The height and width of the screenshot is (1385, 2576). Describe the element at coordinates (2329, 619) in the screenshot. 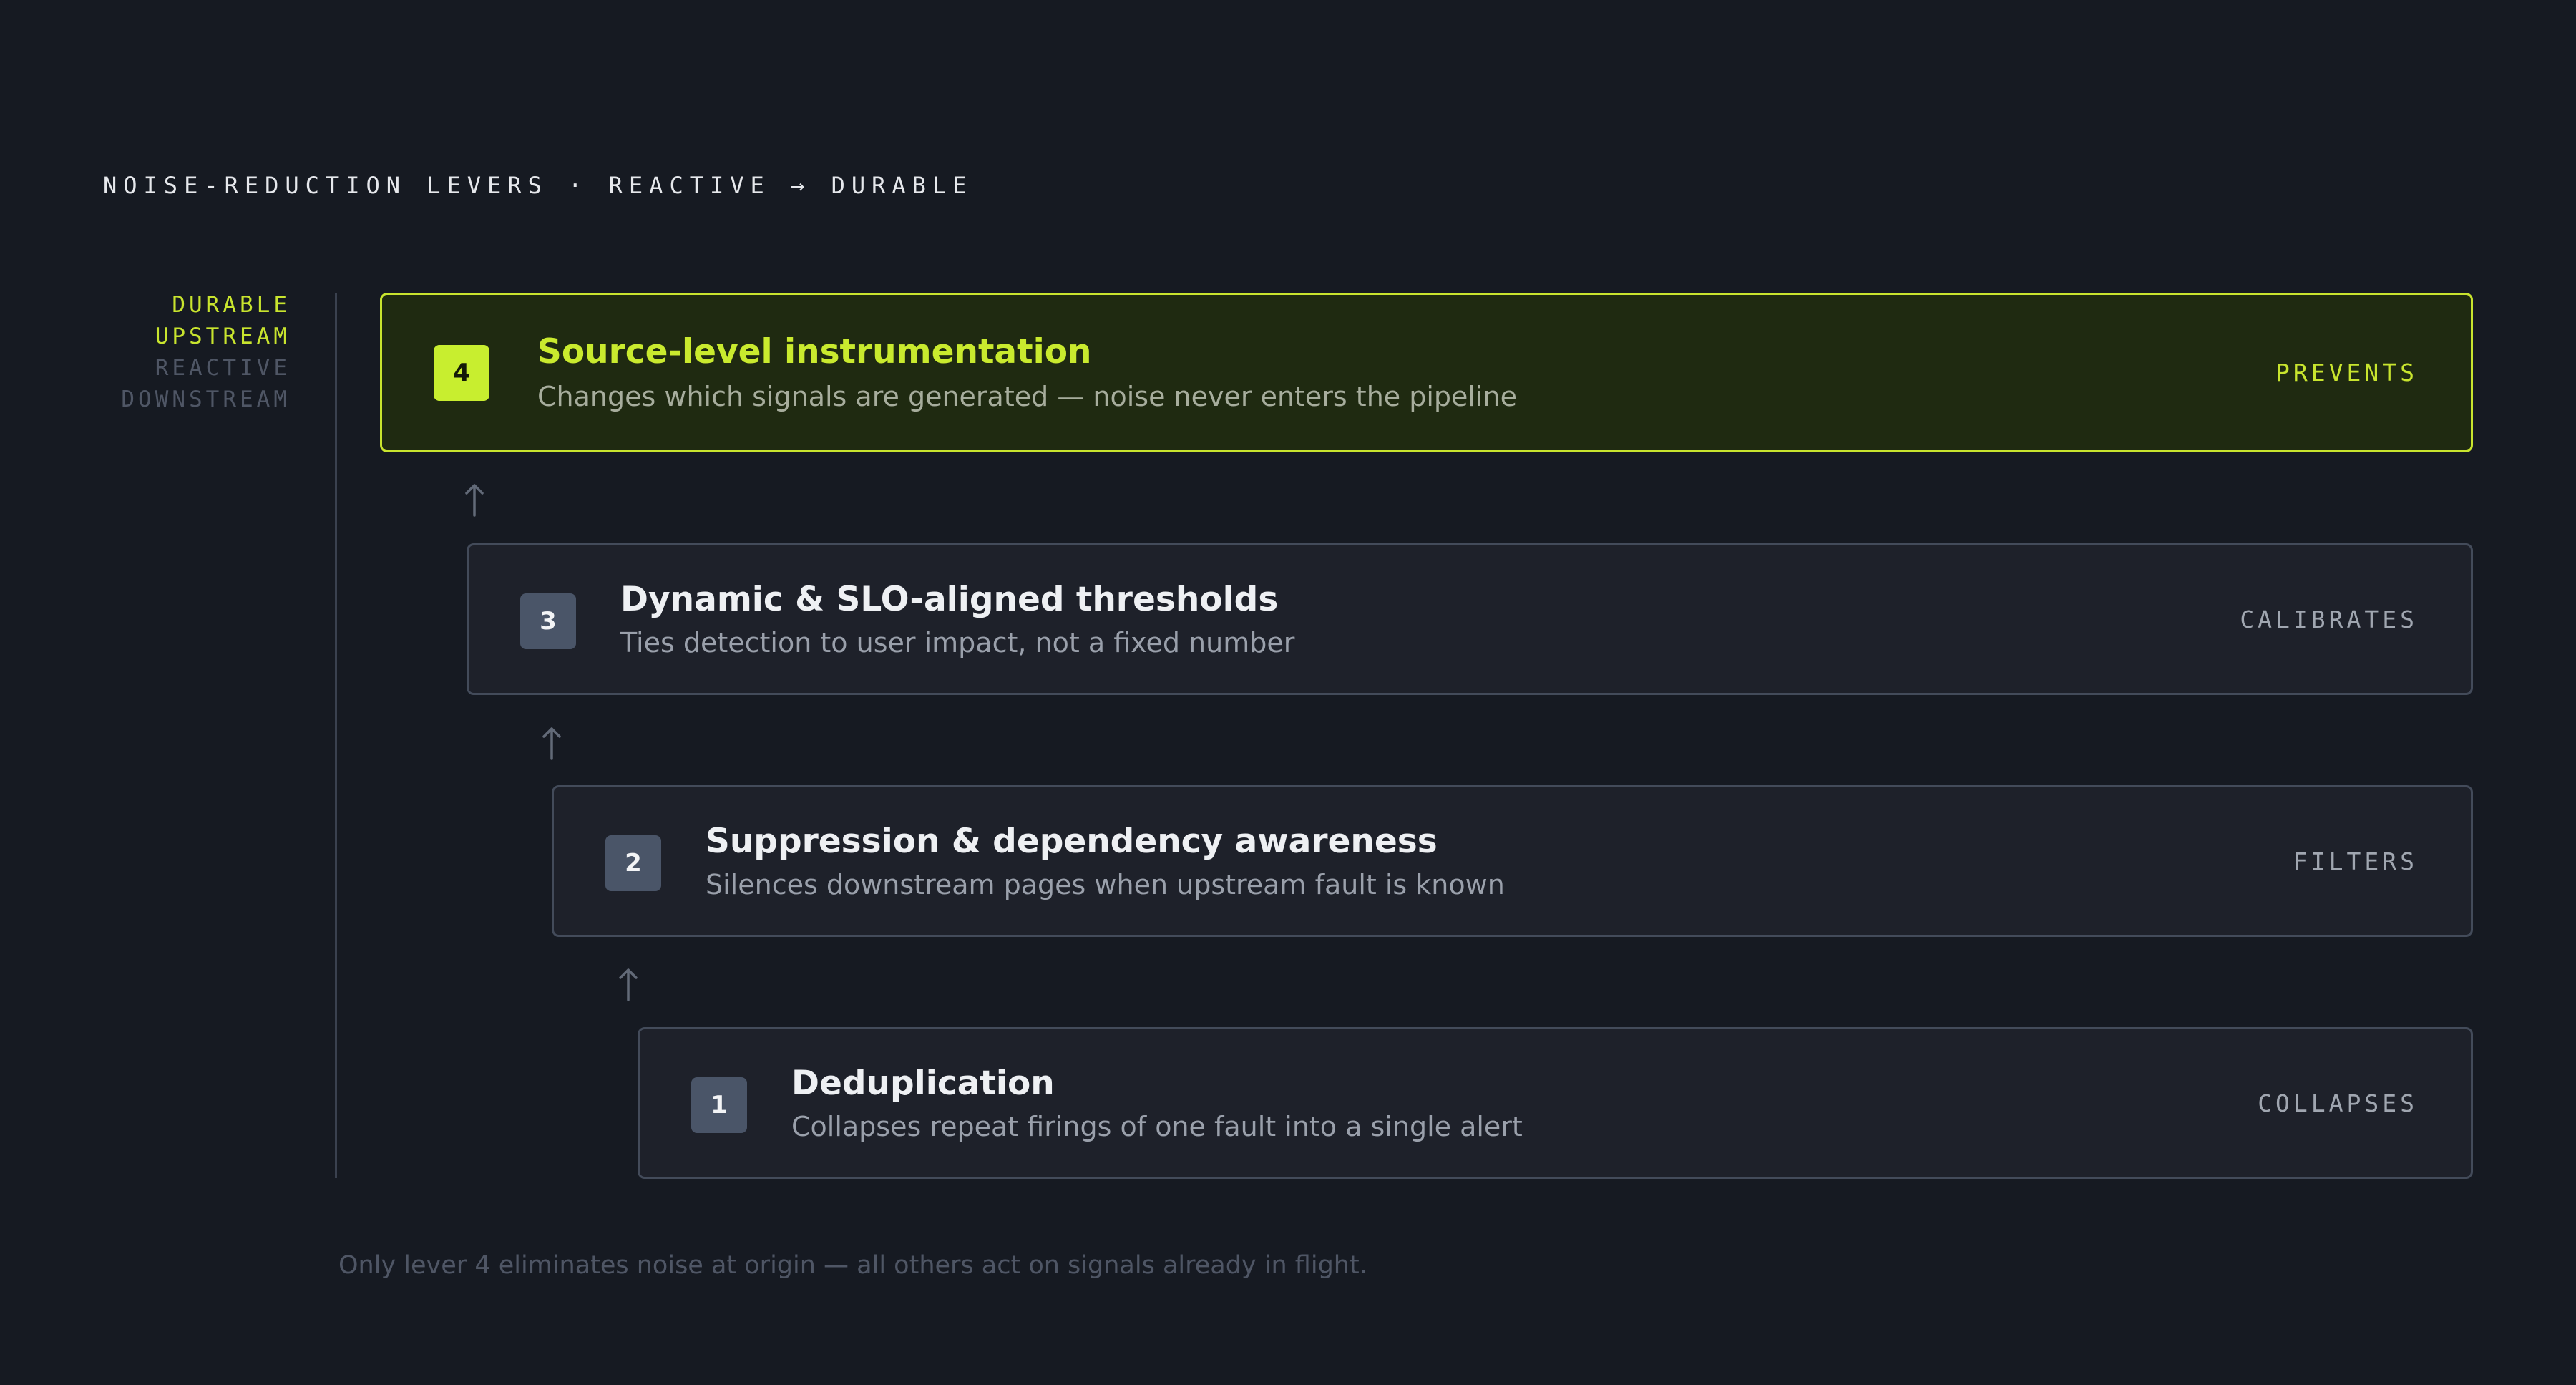

I see `lever-tag: CALIBRATES` at that location.